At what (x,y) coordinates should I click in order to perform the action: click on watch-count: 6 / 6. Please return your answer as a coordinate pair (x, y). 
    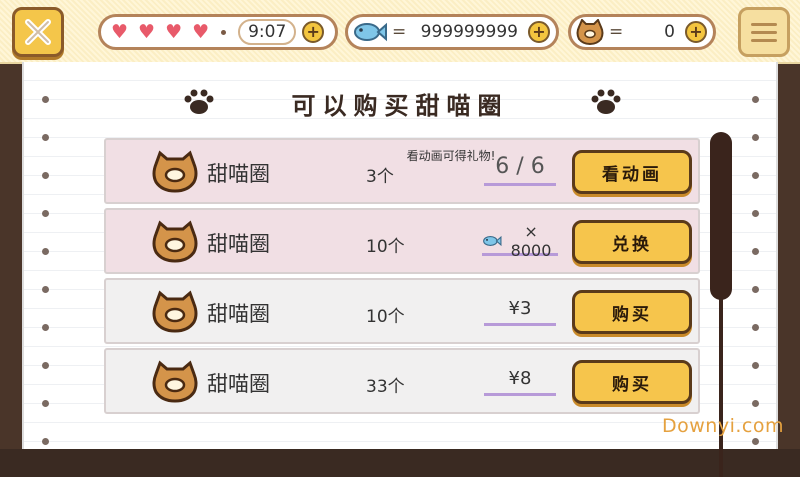
    Looking at the image, I should click on (520, 170).